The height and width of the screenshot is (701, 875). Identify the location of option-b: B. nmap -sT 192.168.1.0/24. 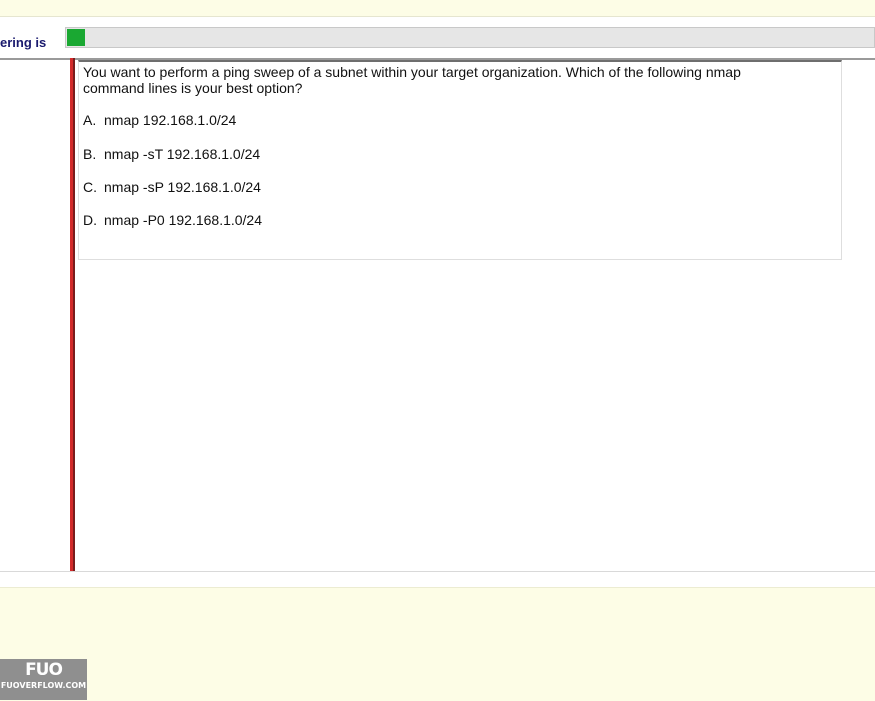
(171, 154).